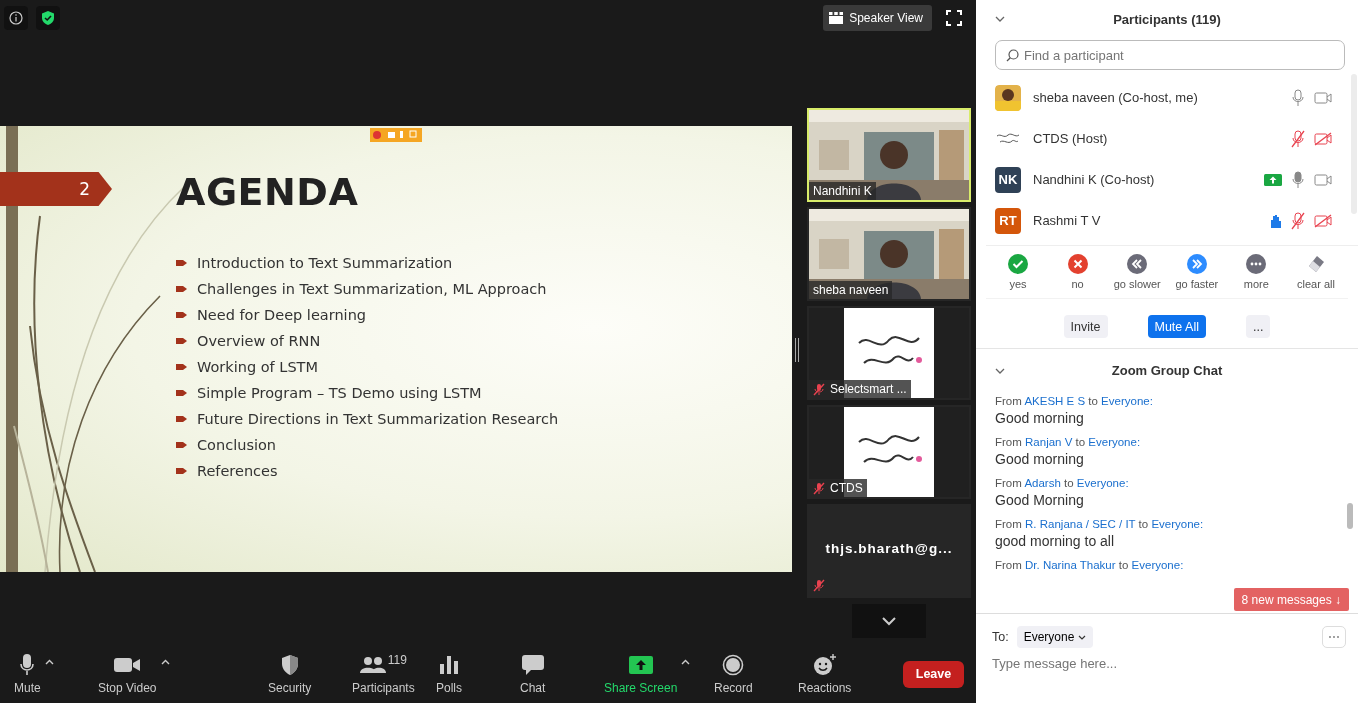  Describe the element at coordinates (1334, 637) in the screenshot. I see `more-options-button` at that location.